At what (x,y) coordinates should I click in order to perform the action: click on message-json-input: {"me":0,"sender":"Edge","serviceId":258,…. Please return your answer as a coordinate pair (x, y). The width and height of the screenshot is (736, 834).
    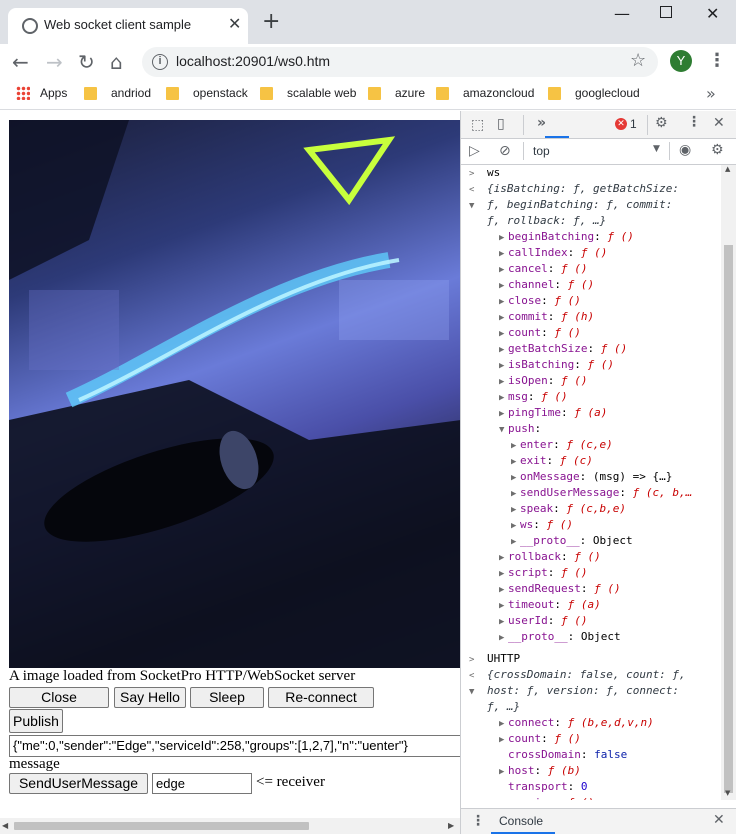
    Looking at the image, I should click on (235, 746).